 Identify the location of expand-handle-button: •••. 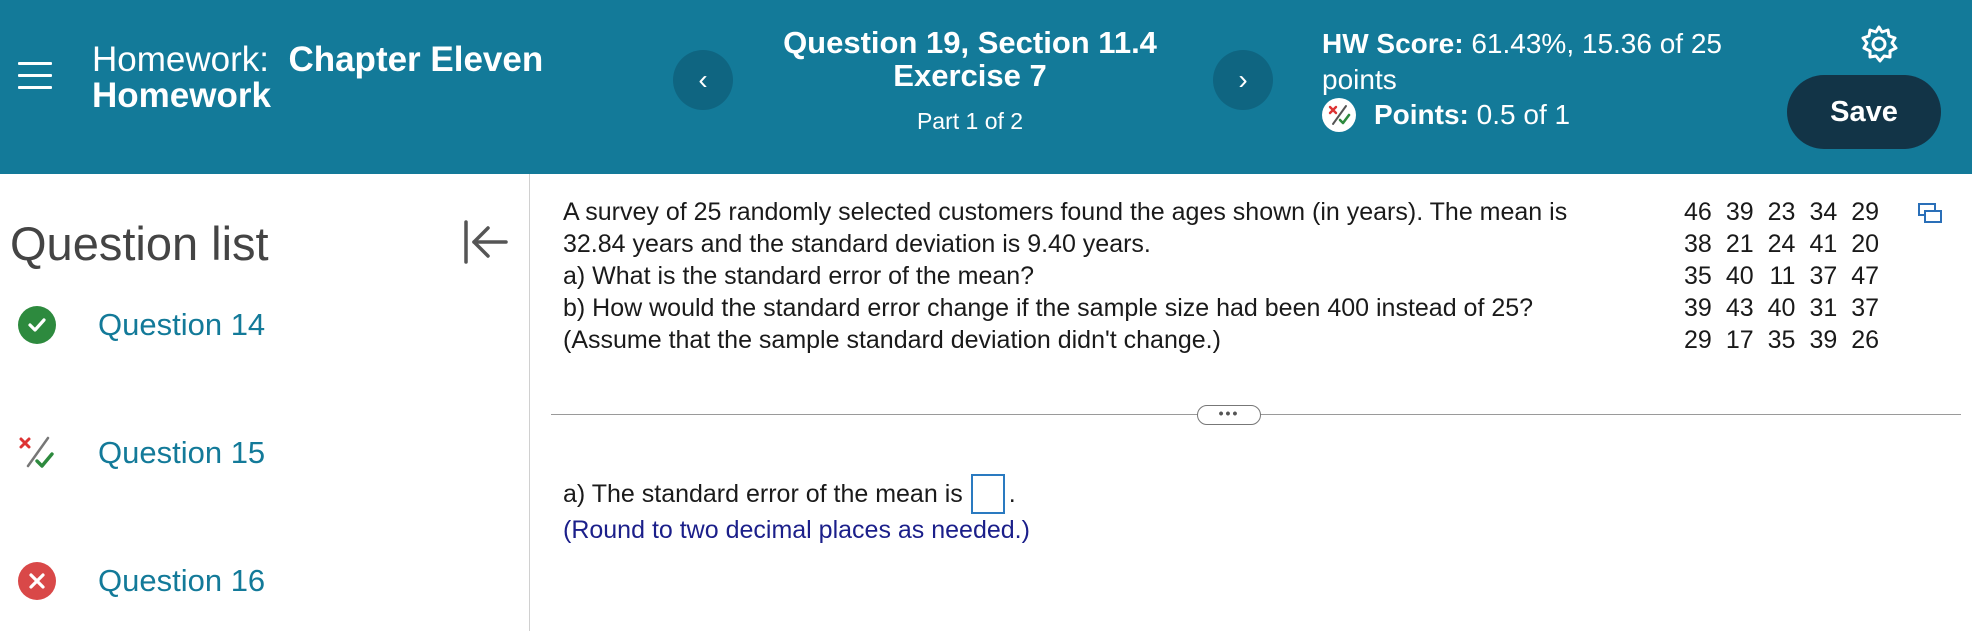
(1229, 415).